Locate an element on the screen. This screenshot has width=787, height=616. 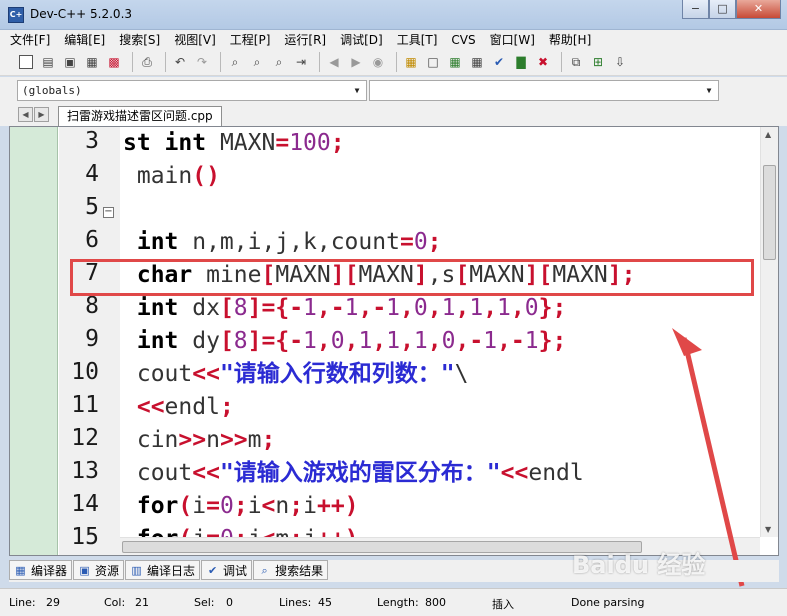
tab-search-results: ⌕ 搜索结果 is located at coordinates (291, 570).